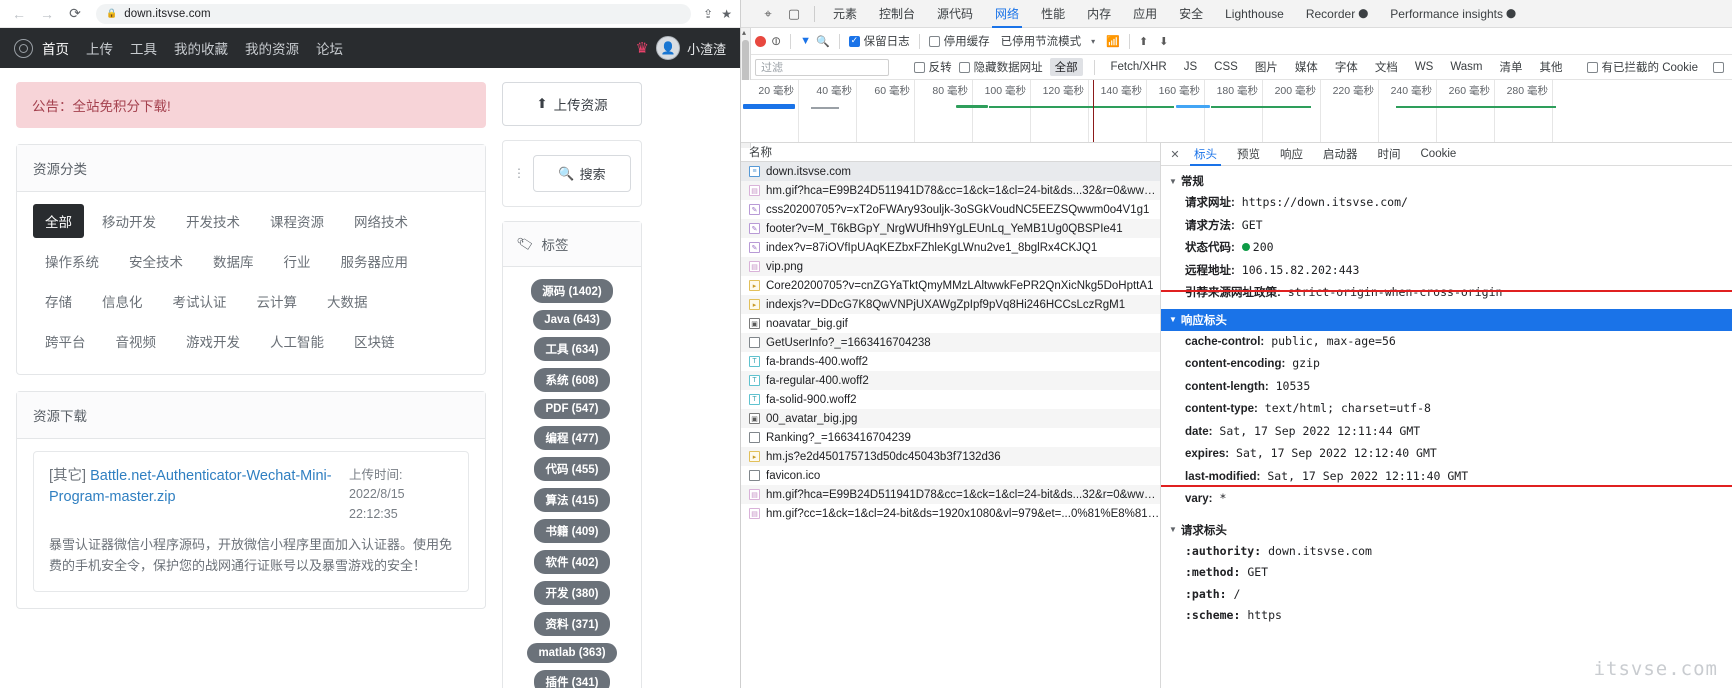 The image size is (1732, 688). What do you see at coordinates (1306, 67) in the screenshot?
I see `type-filter-media: 媒体` at bounding box center [1306, 67].